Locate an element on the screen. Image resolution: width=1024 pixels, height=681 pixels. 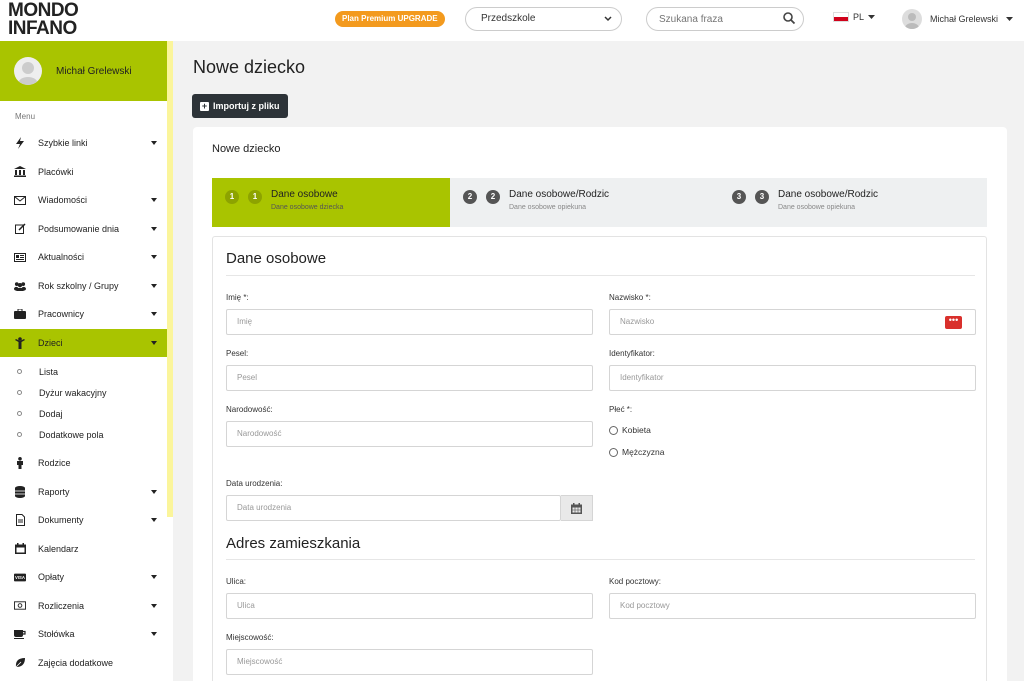
step-title: Dane osobowe is located at coordinates (304, 194).